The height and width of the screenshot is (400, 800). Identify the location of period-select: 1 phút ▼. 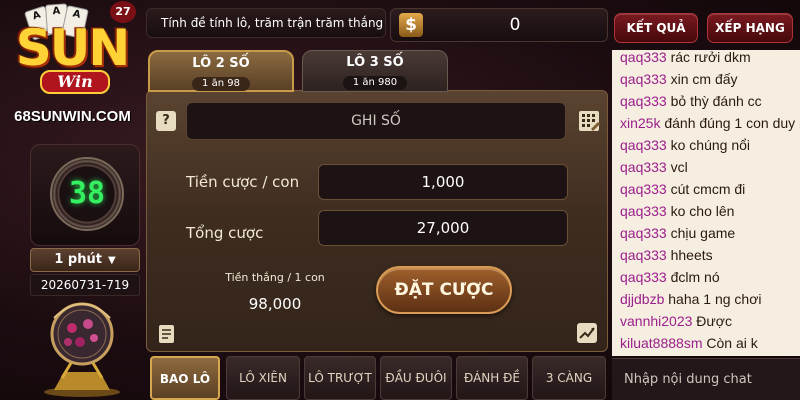
(85, 260).